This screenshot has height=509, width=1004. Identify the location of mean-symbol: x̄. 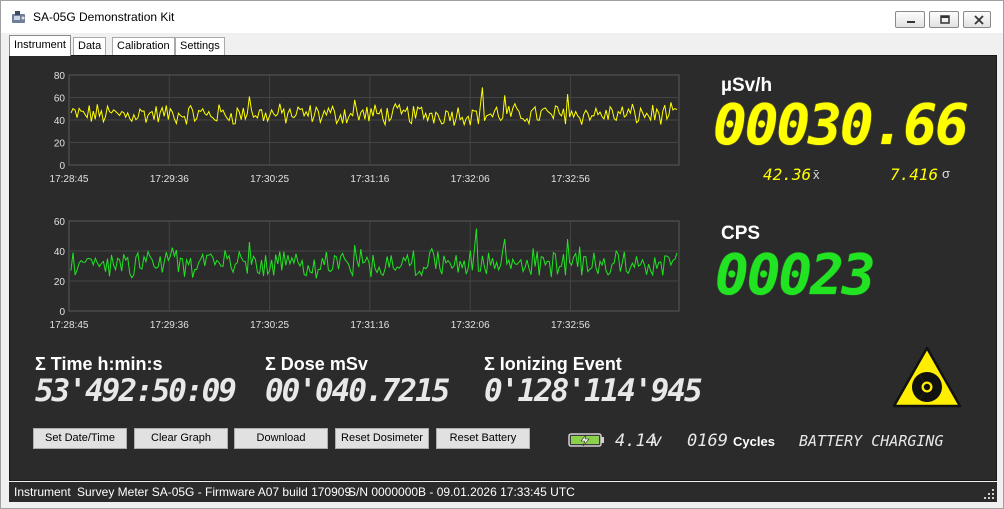
(816, 174).